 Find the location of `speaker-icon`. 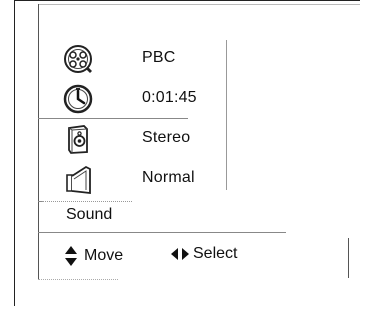

speaker-icon is located at coordinates (78, 139).